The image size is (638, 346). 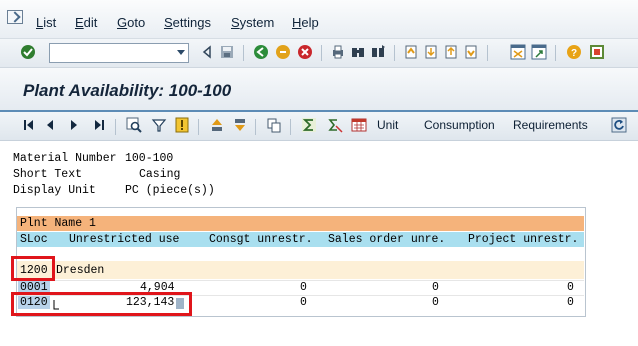 I want to click on window-menu-icon, so click(x=15, y=17).